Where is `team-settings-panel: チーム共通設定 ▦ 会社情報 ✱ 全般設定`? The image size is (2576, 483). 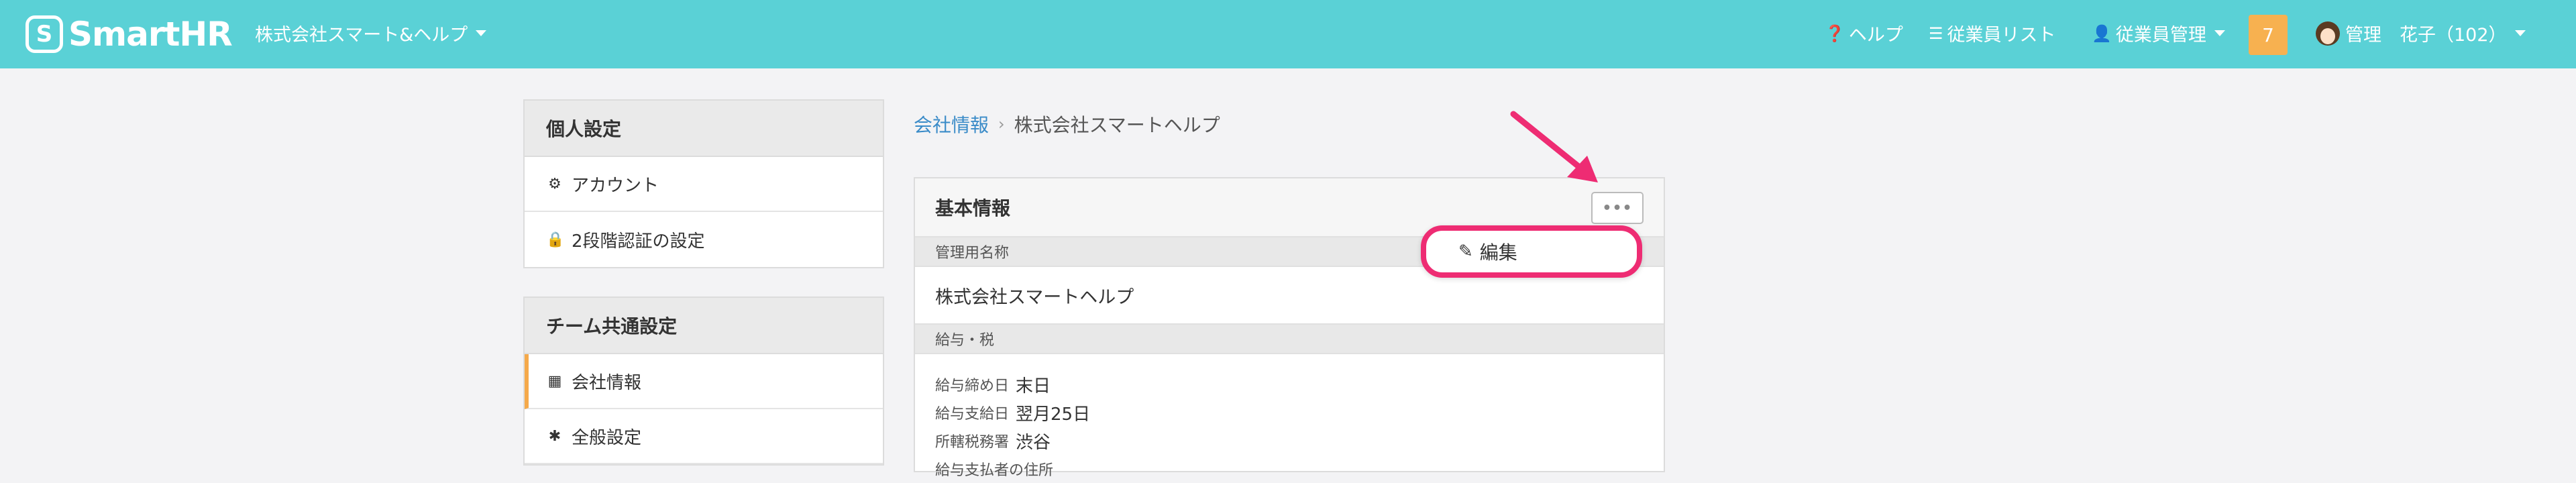 team-settings-panel: チーム共通設定 ▦ 会社情報 ✱ 全般設定 is located at coordinates (703, 381).